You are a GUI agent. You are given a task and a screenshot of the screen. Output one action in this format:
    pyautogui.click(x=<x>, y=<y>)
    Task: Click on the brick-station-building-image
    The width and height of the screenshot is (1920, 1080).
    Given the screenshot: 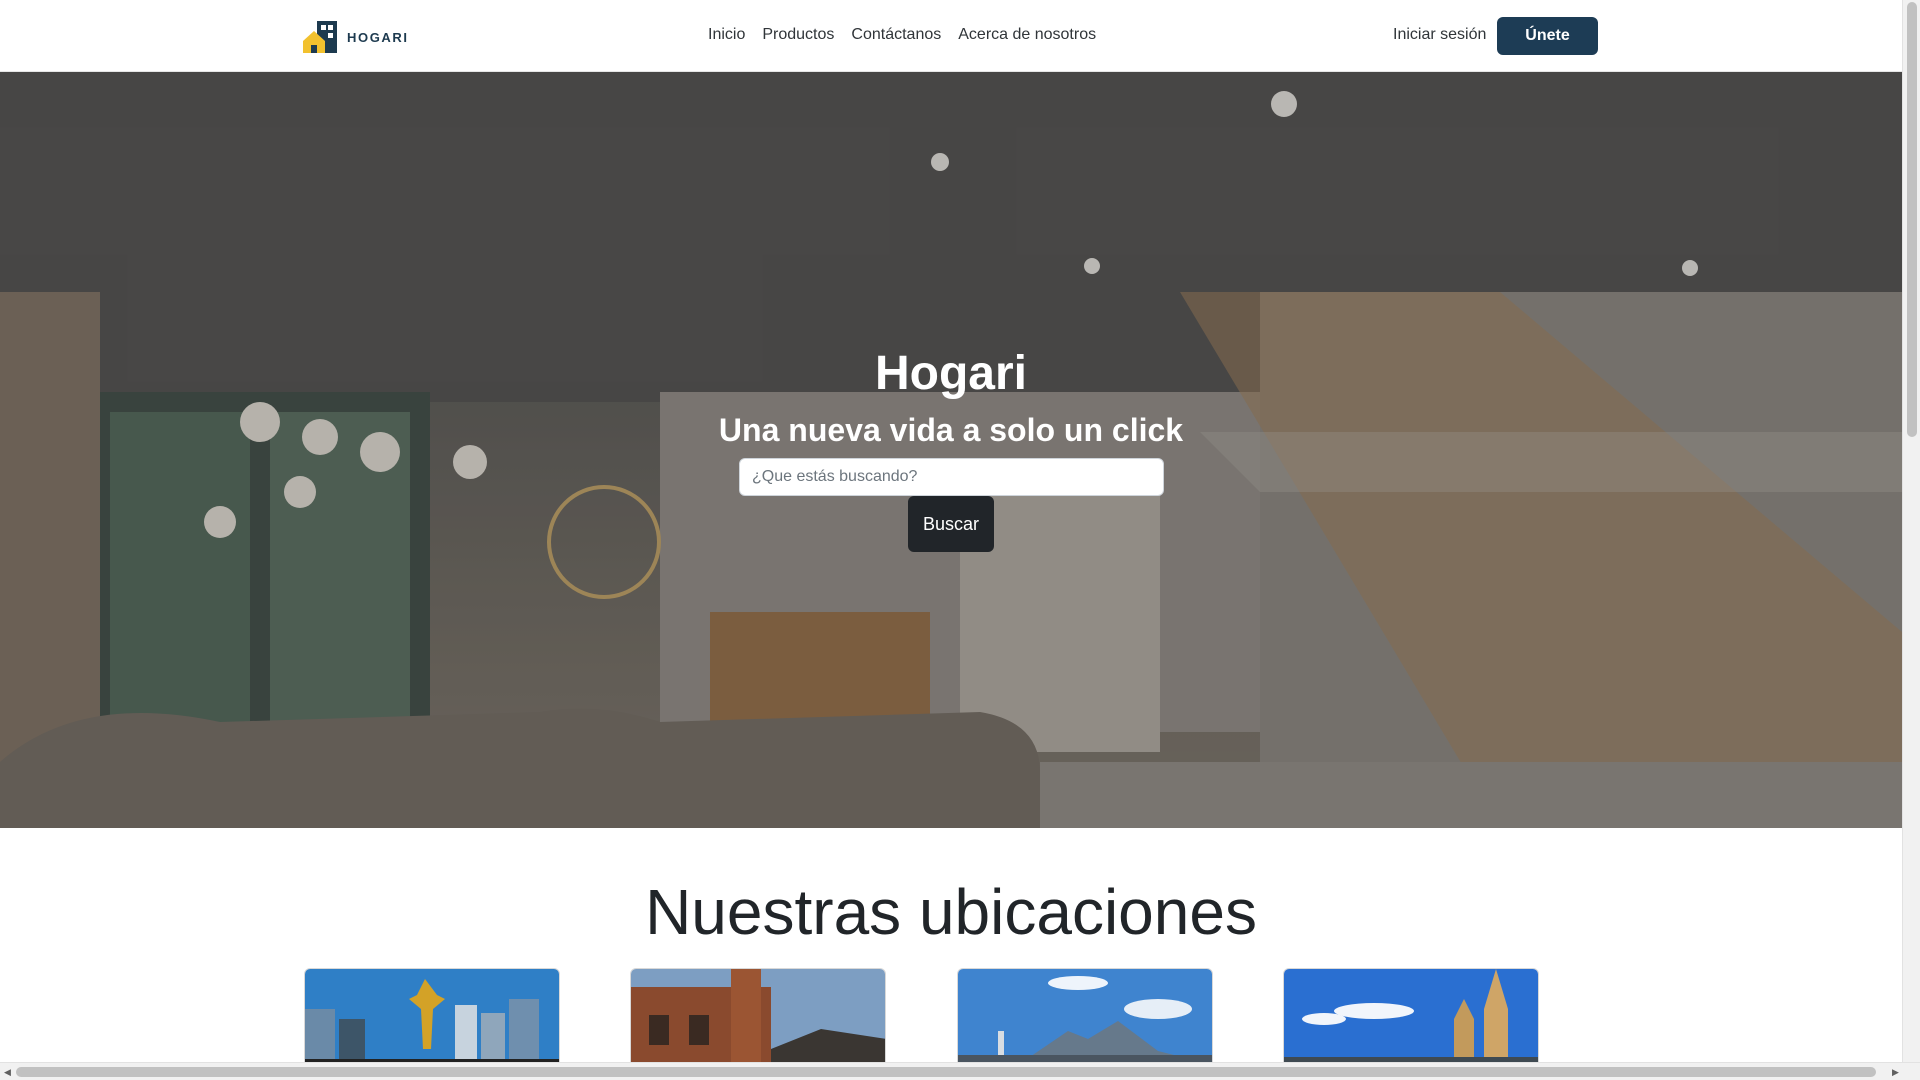 What is the action you would take?
    pyautogui.click(x=758, y=1016)
    